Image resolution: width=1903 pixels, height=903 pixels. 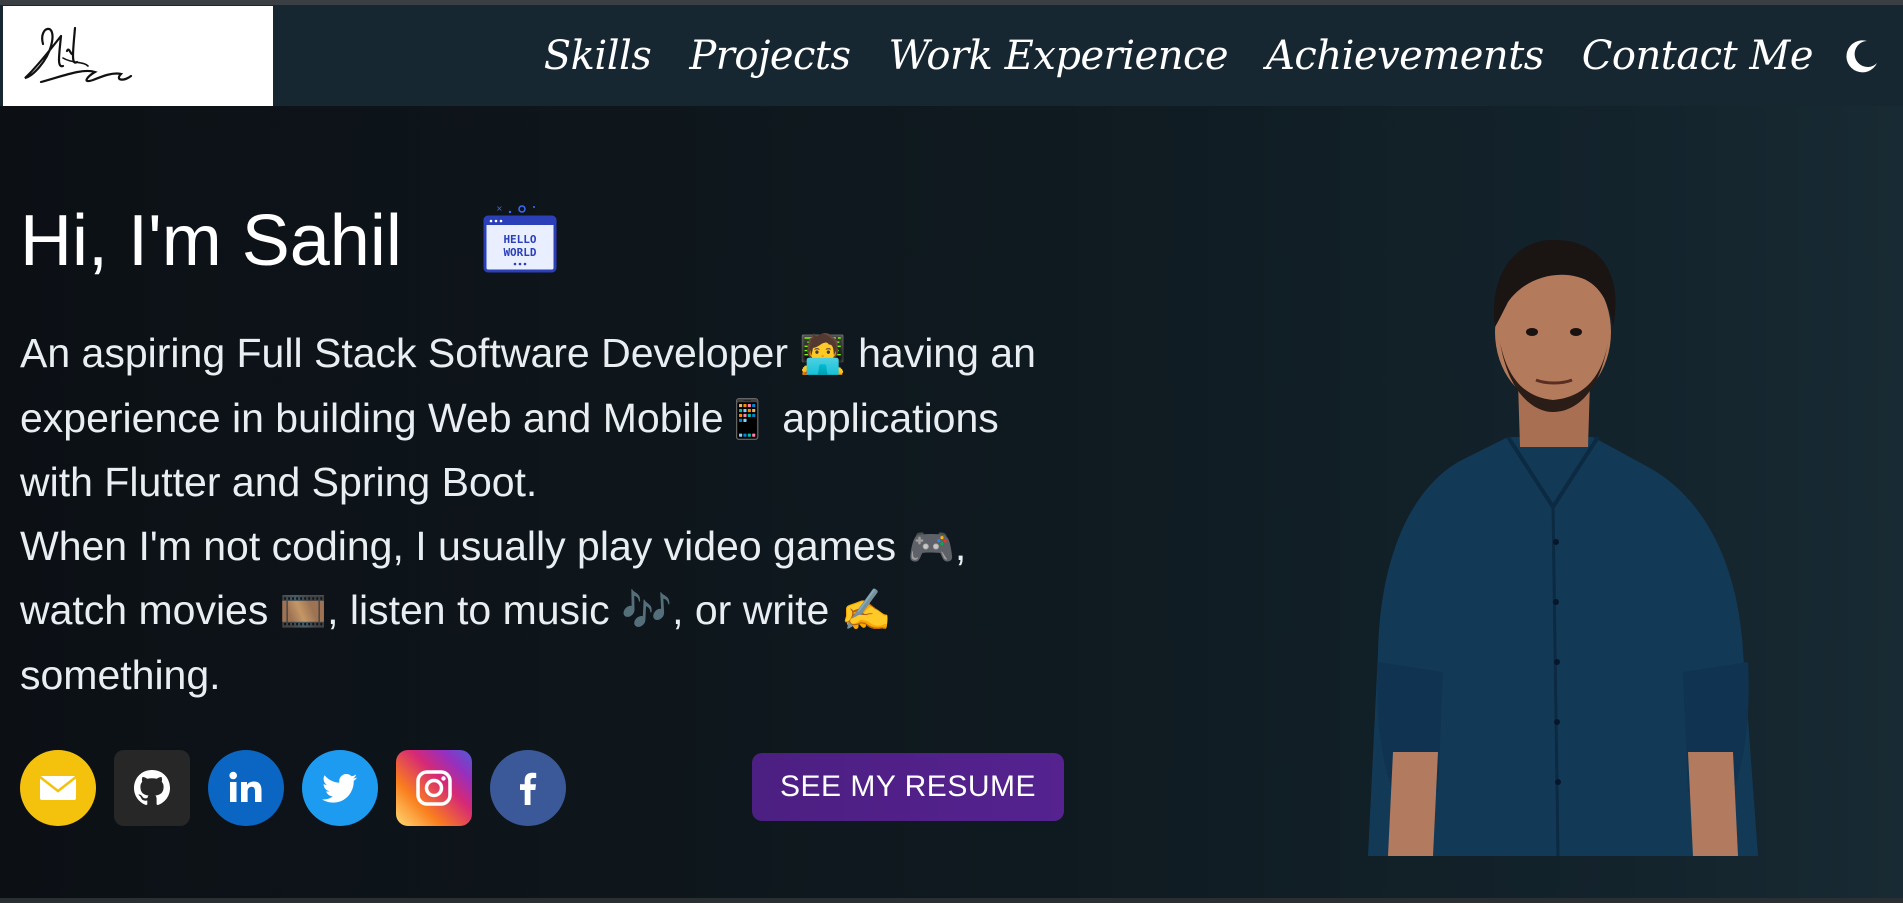 What do you see at coordinates (120, 674) in the screenshot?
I see `bio-line: something.` at bounding box center [120, 674].